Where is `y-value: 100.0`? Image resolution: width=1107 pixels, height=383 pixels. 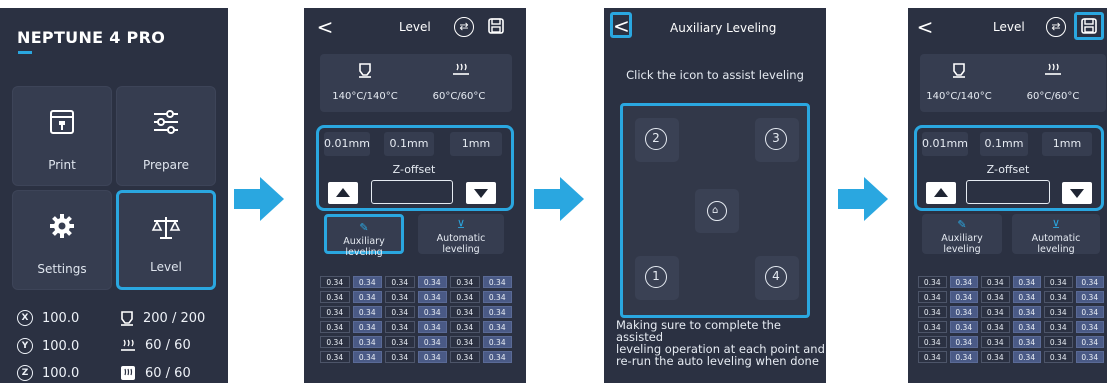 y-value: 100.0 is located at coordinates (61, 346).